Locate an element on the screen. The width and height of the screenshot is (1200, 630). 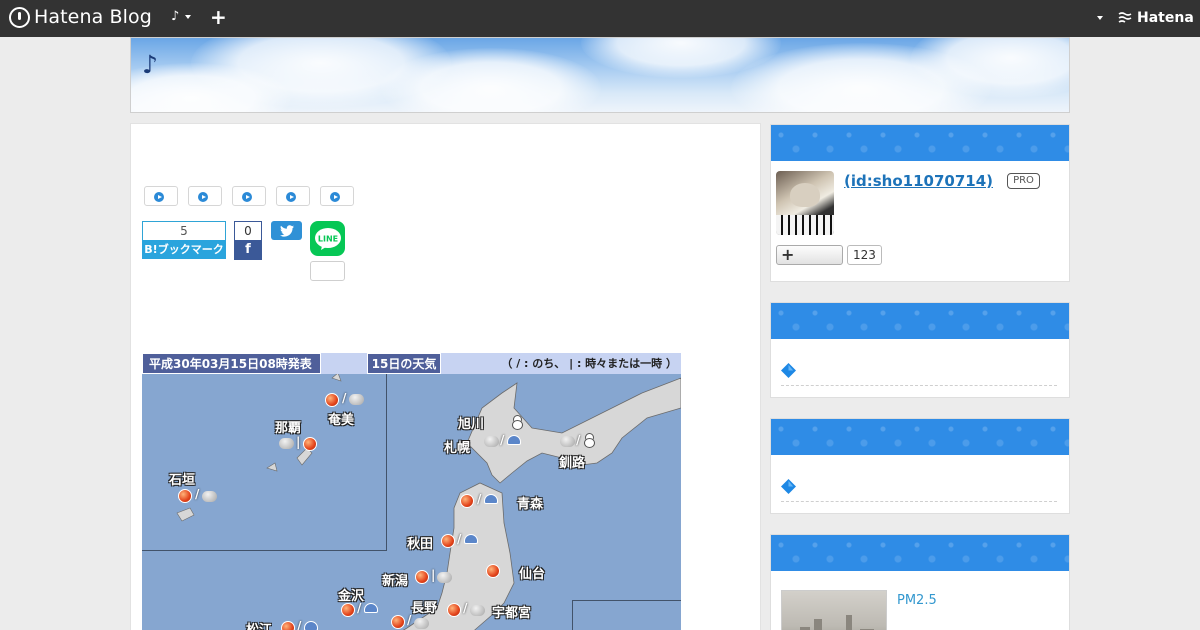
hatena-bookmark-button: B!ブックマーク is located at coordinates (184, 249).